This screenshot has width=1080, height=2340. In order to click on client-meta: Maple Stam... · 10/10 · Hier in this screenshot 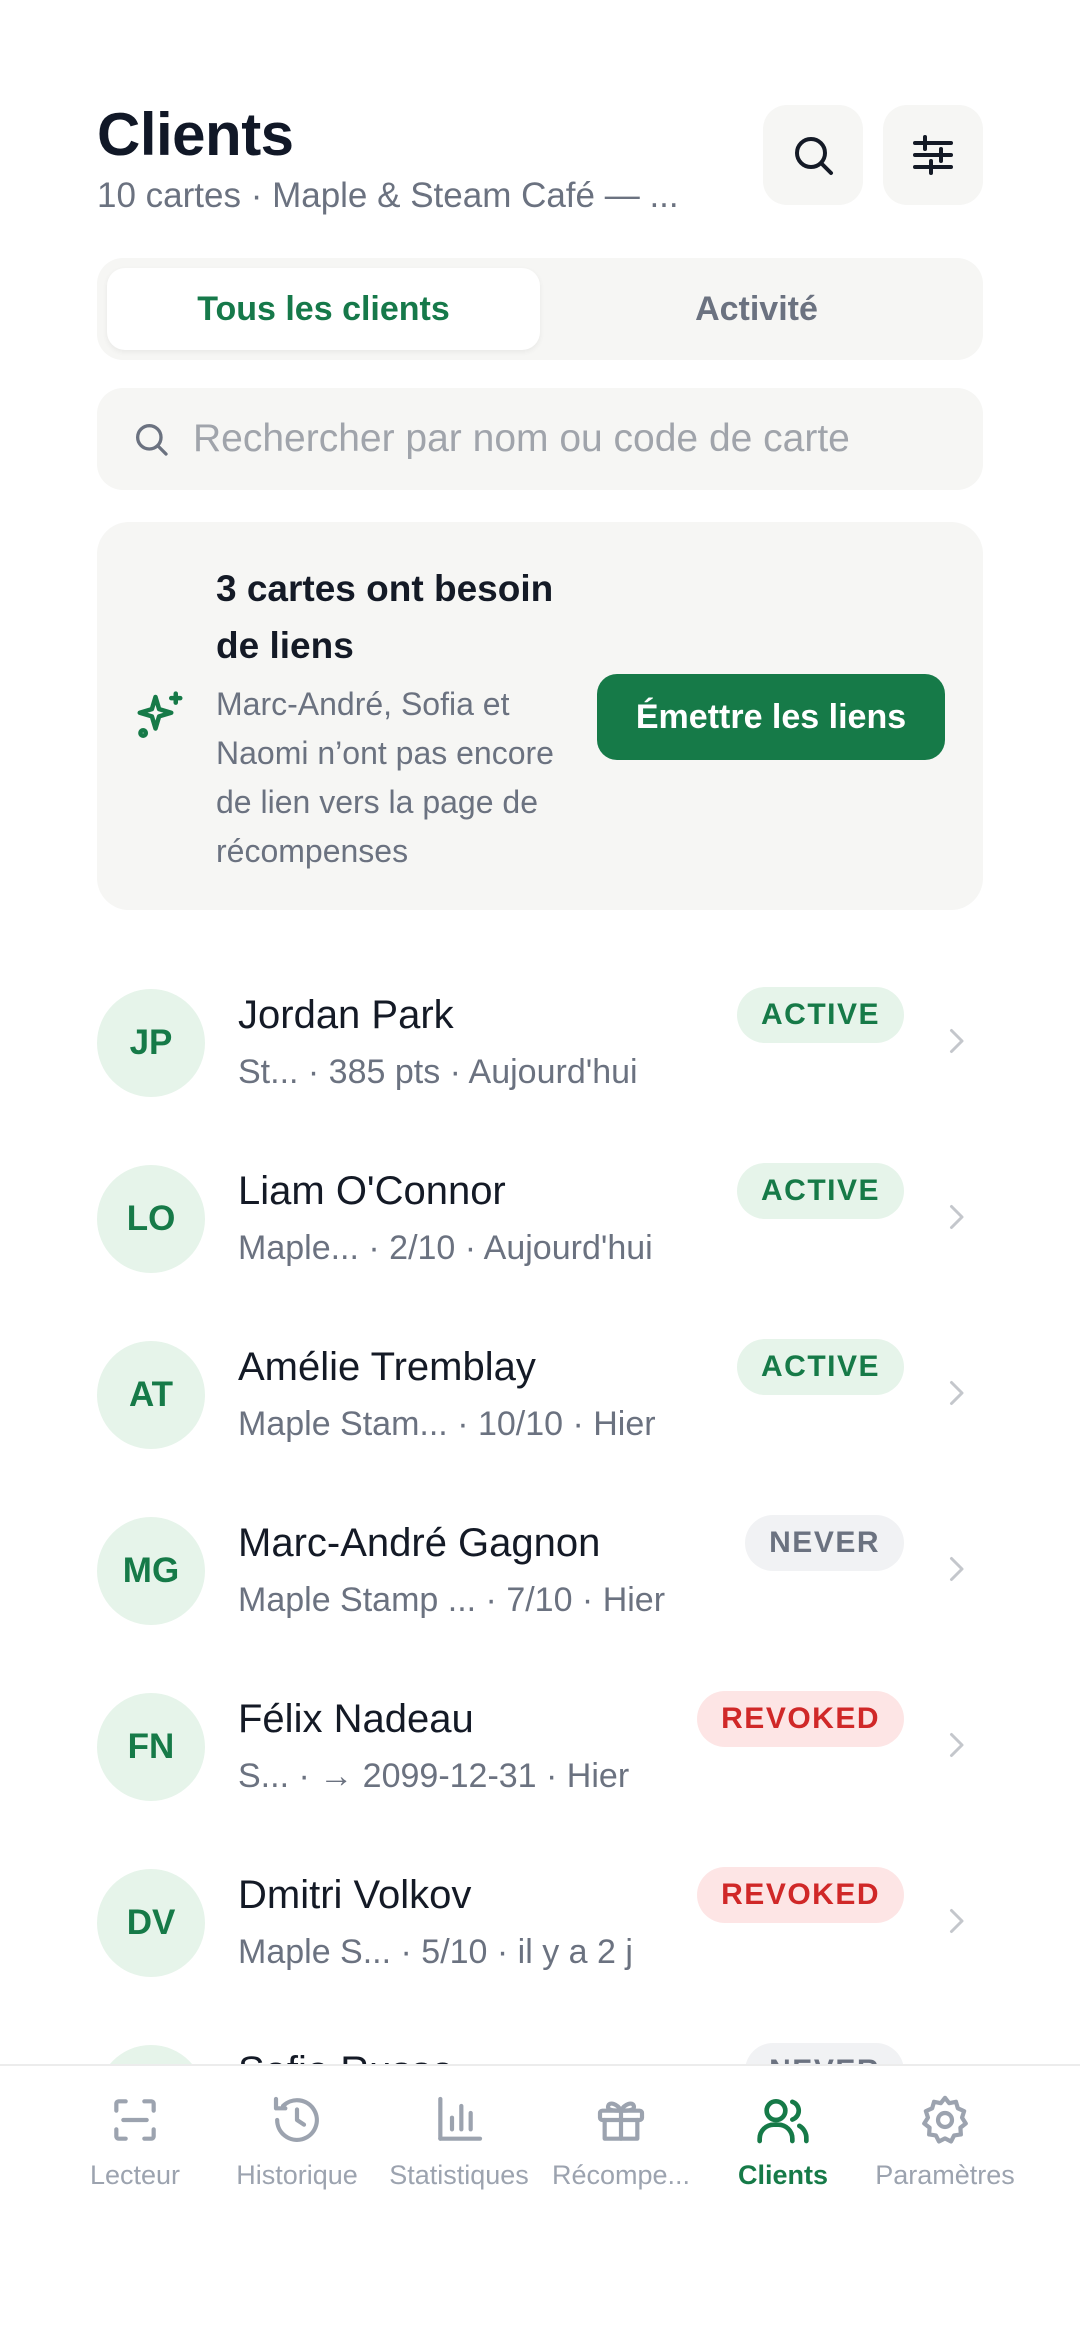, I will do `click(447, 1424)`.